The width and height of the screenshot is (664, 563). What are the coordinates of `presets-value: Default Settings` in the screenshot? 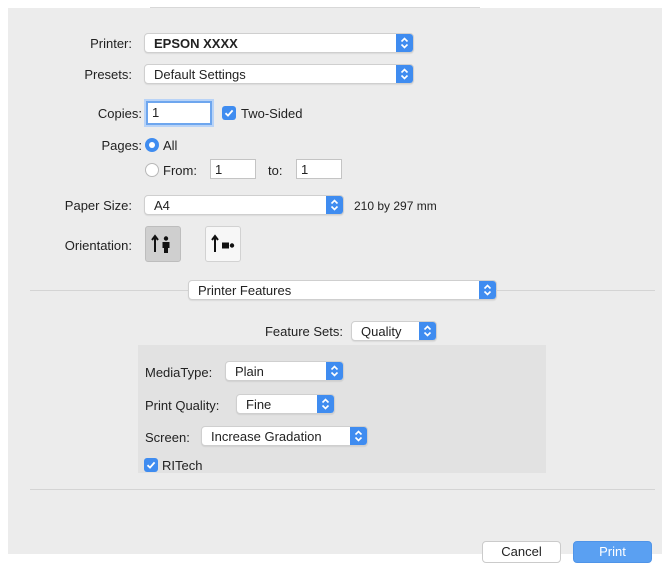 It's located at (200, 74).